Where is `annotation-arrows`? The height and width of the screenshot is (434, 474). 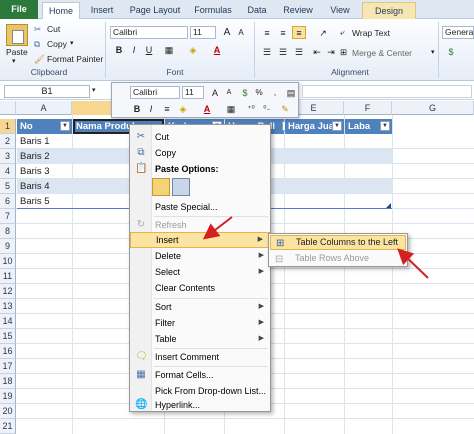 annotation-arrows is located at coordinates (315, 247).